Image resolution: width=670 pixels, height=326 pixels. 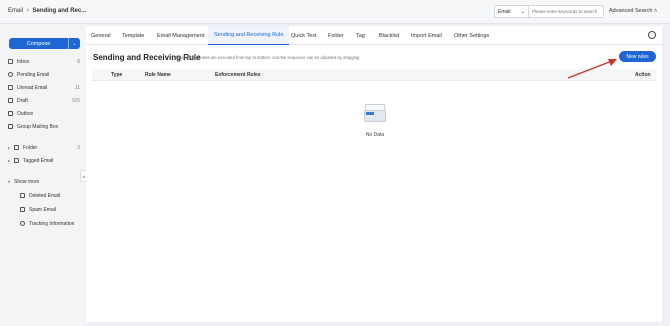 I want to click on compose-label: Compose, so click(x=38, y=43).